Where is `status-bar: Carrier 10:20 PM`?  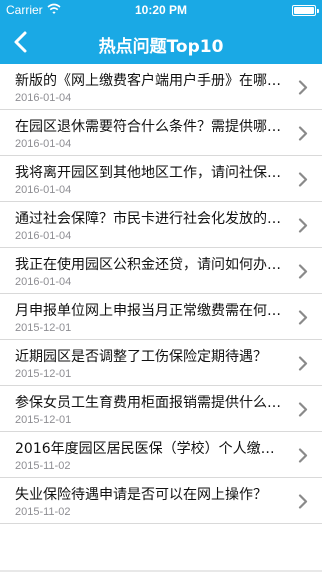
status-bar: Carrier 10:20 PM is located at coordinates (161, 10).